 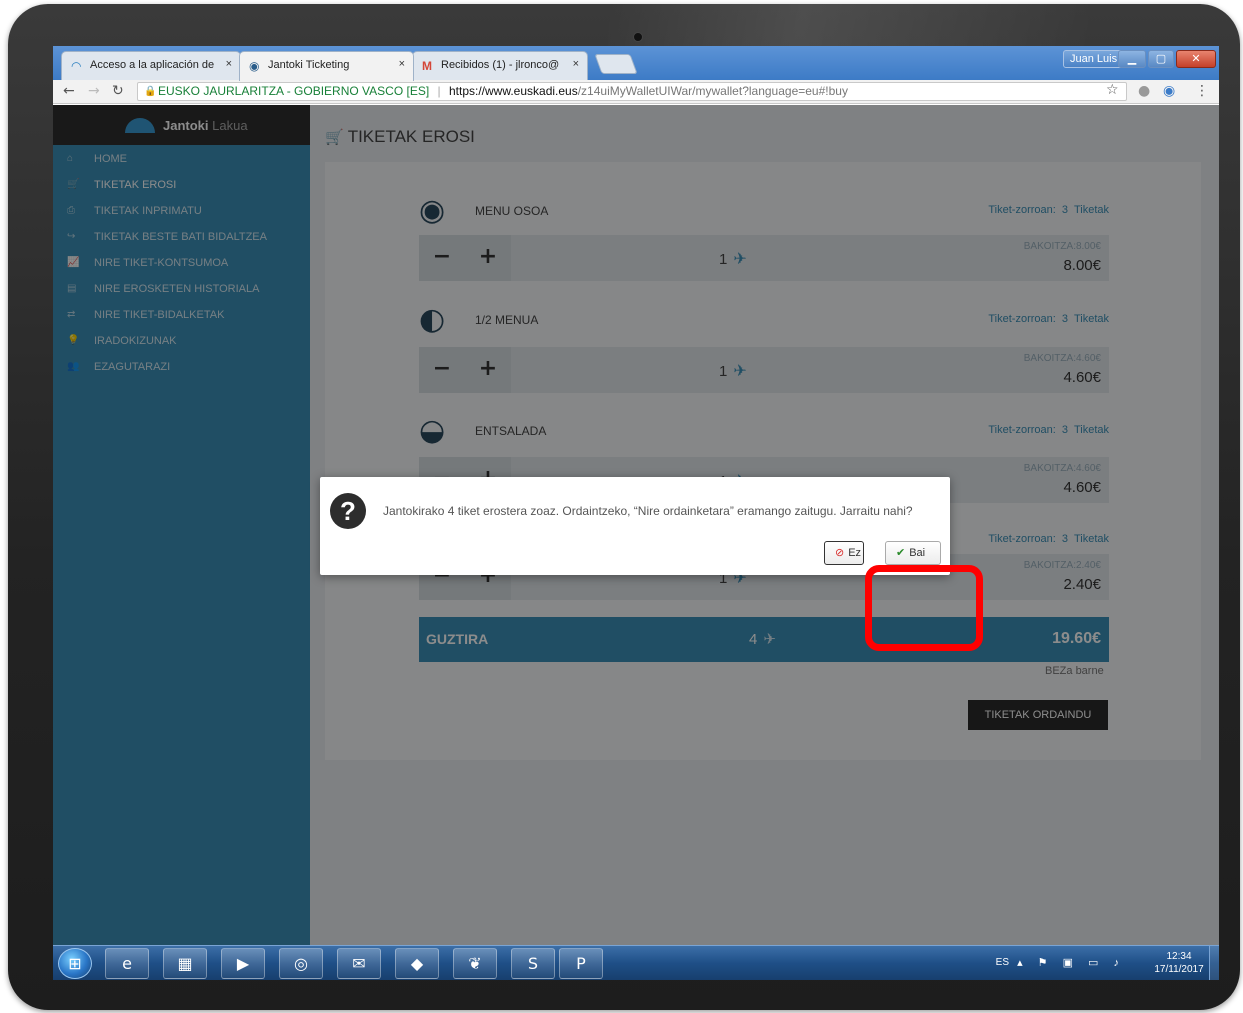 I want to click on tray-icons: ▴ ⚑ ▣ ▭ ♪, so click(x=1071, y=962).